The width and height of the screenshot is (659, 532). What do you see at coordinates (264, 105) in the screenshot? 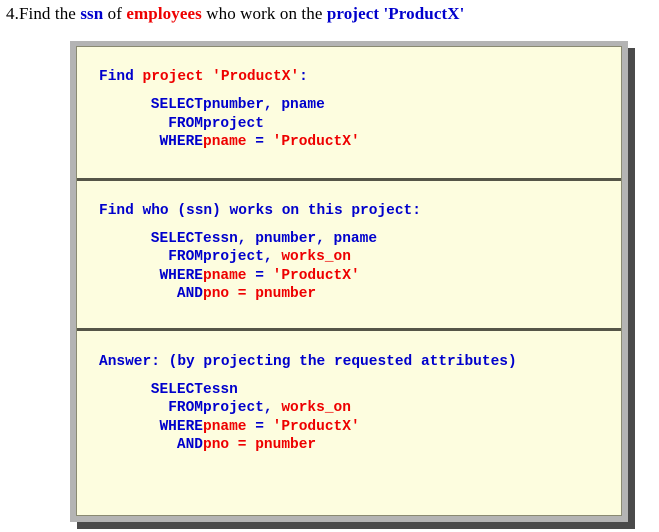
I see `sql-value-part: pnumber, pname` at bounding box center [264, 105].